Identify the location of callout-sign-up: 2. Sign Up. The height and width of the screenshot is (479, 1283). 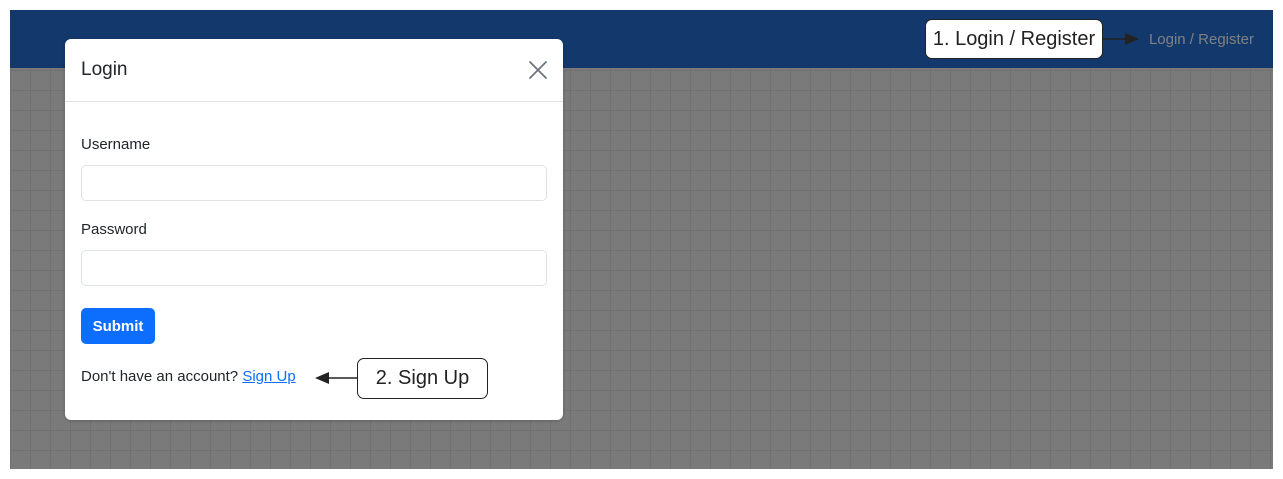
(422, 378).